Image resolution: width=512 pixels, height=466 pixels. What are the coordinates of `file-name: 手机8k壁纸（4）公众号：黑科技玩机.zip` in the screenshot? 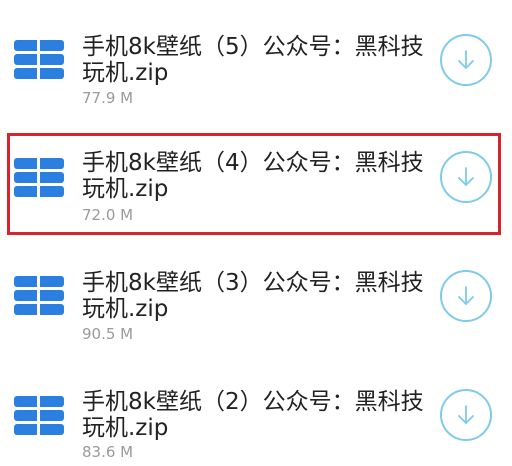 It's located at (253, 176).